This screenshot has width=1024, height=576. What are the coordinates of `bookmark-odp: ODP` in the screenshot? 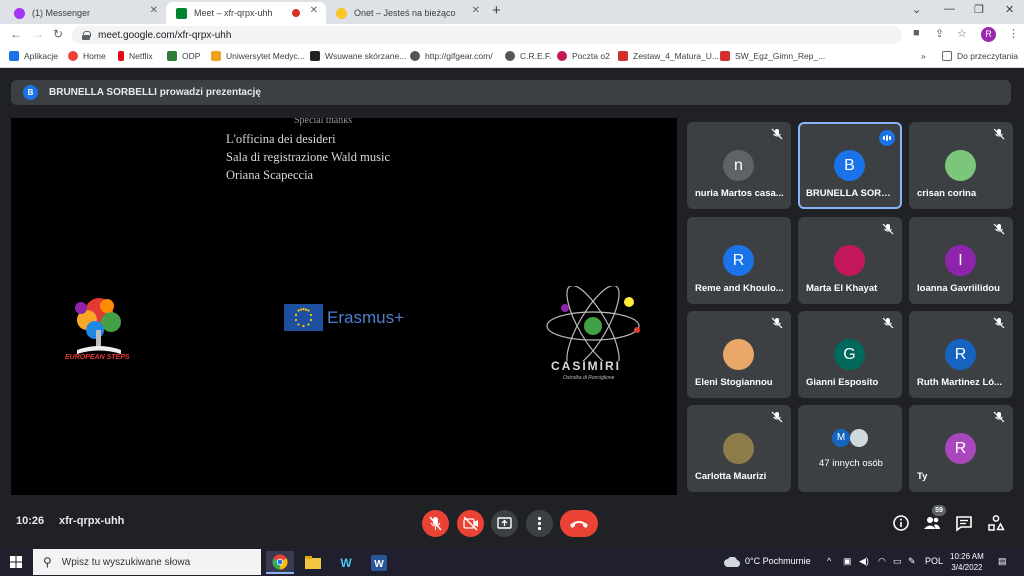 It's located at (183, 56).